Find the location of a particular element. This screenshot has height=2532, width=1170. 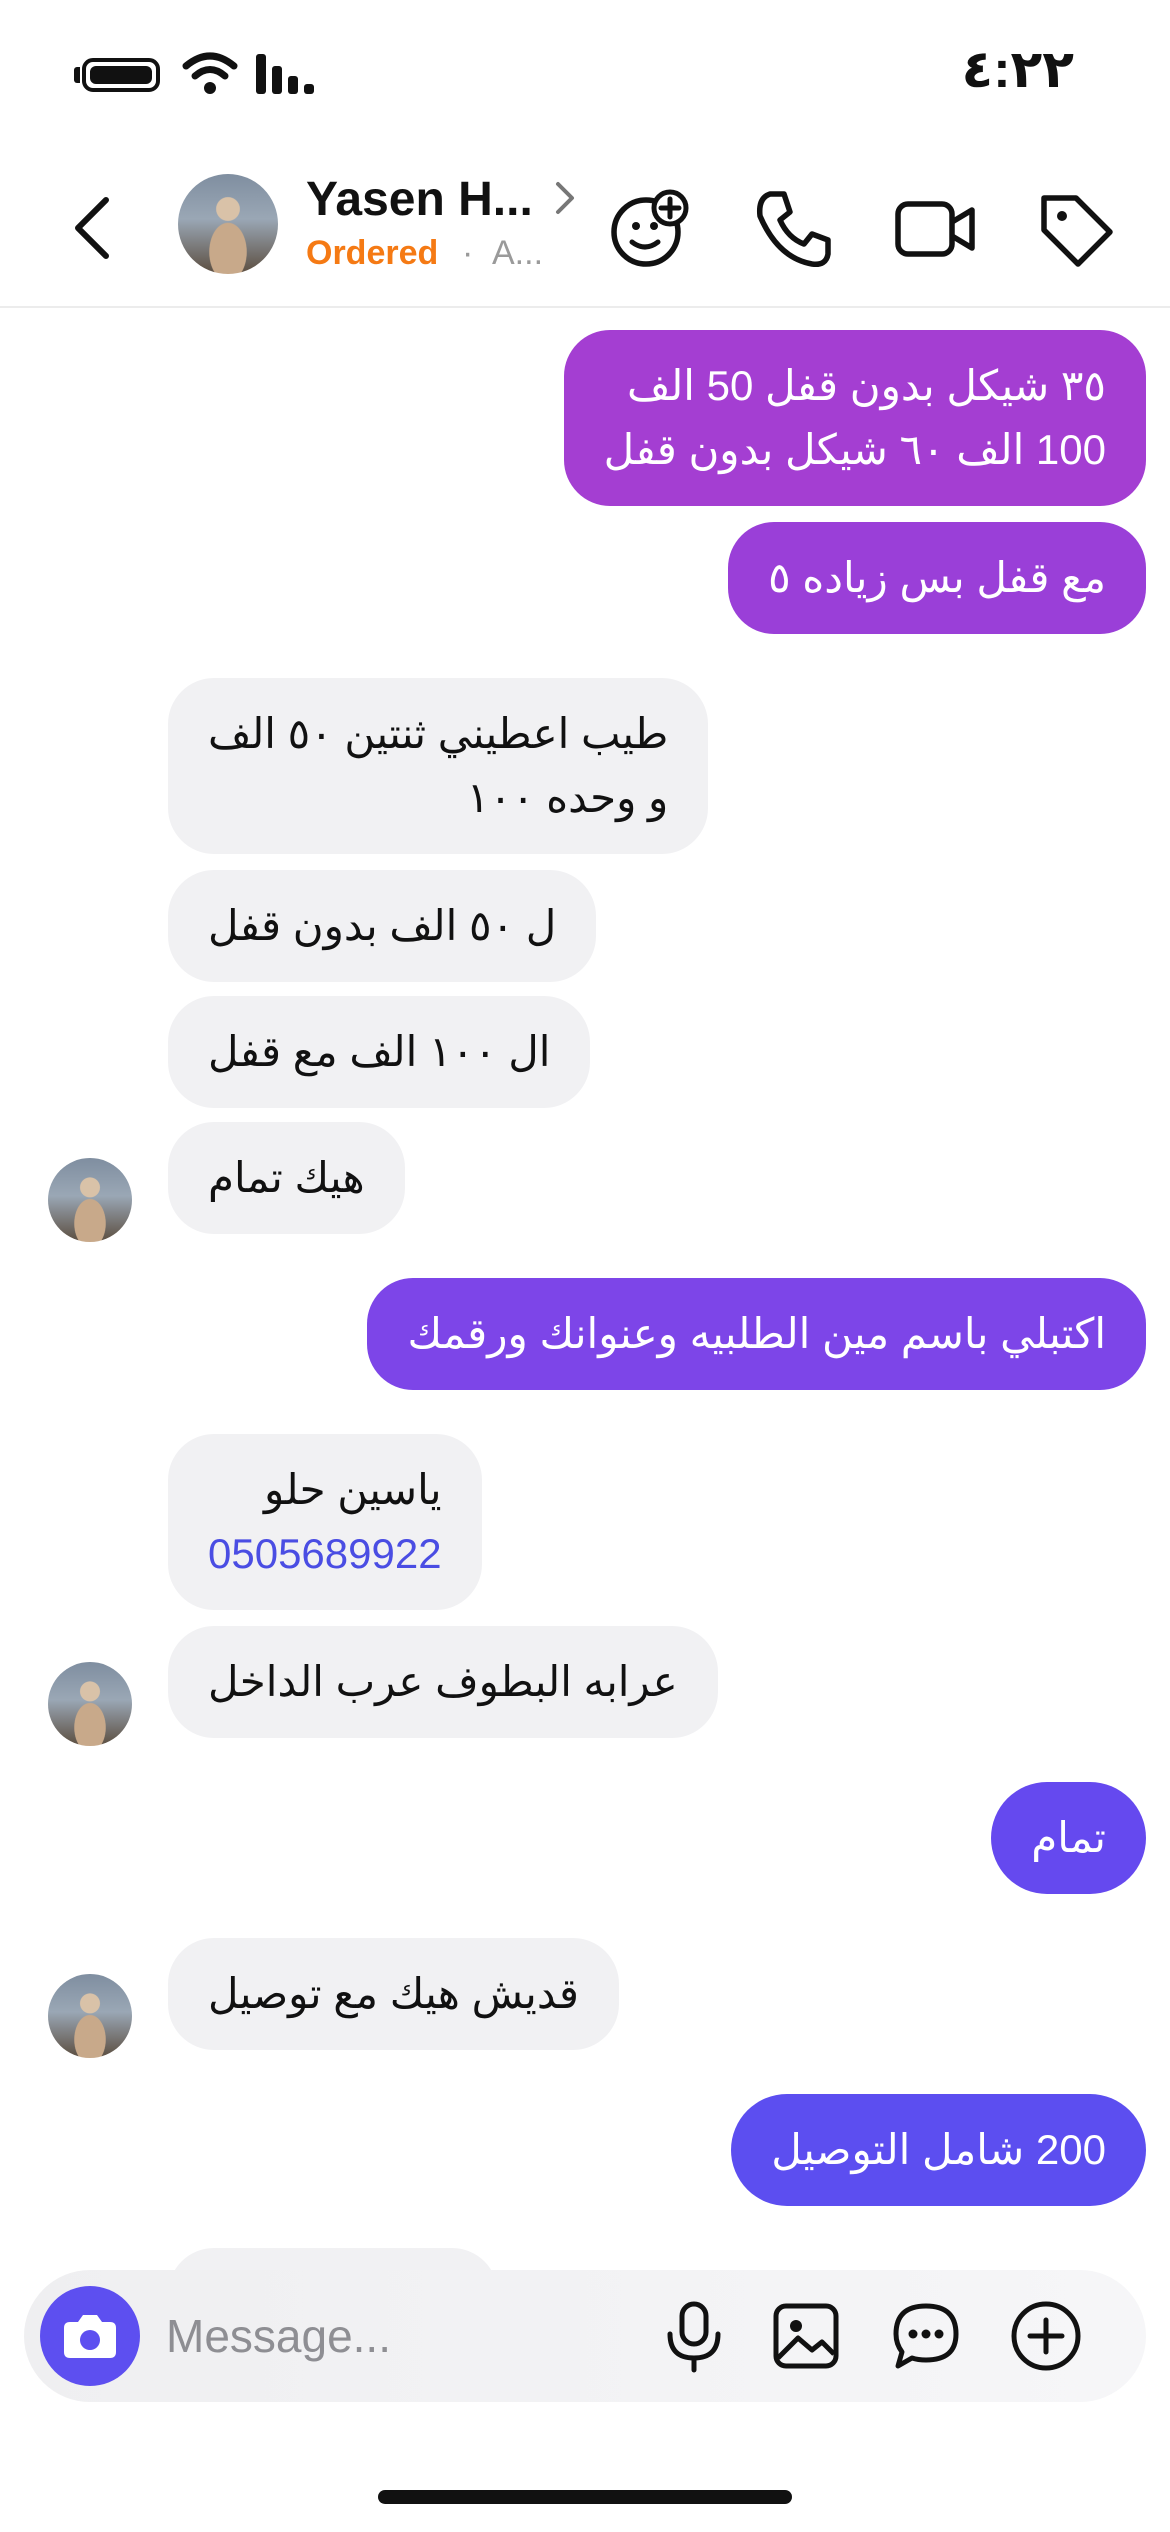

message-incoming: هيك تمام is located at coordinates (286, 1178).